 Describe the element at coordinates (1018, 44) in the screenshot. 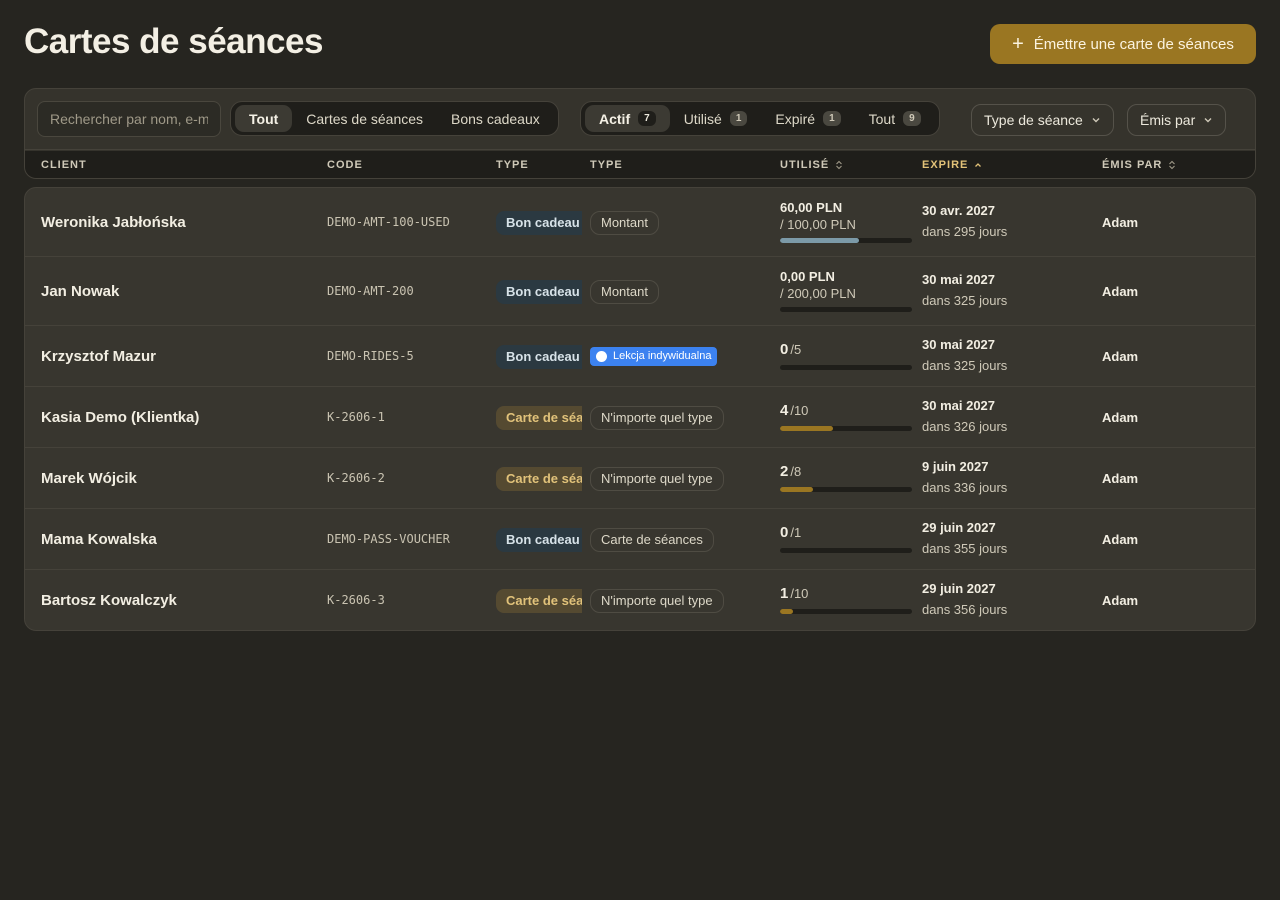

I see `plus-icon: +` at that location.